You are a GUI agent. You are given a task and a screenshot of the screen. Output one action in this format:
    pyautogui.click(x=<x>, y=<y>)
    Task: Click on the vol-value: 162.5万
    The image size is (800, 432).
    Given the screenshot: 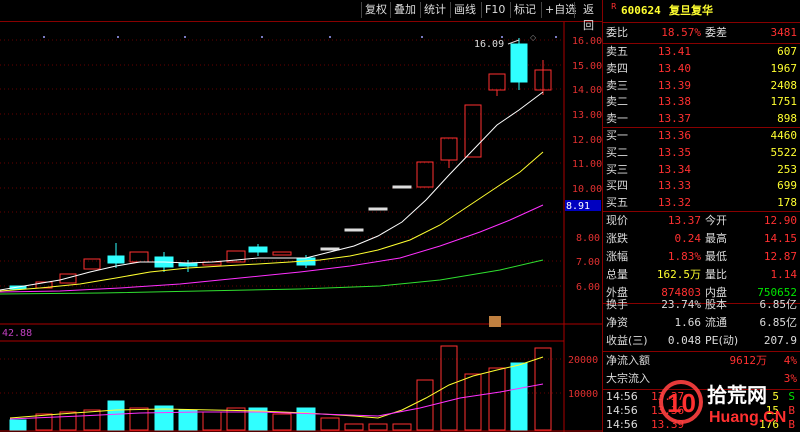 What is the action you would take?
    pyautogui.click(x=678, y=274)
    